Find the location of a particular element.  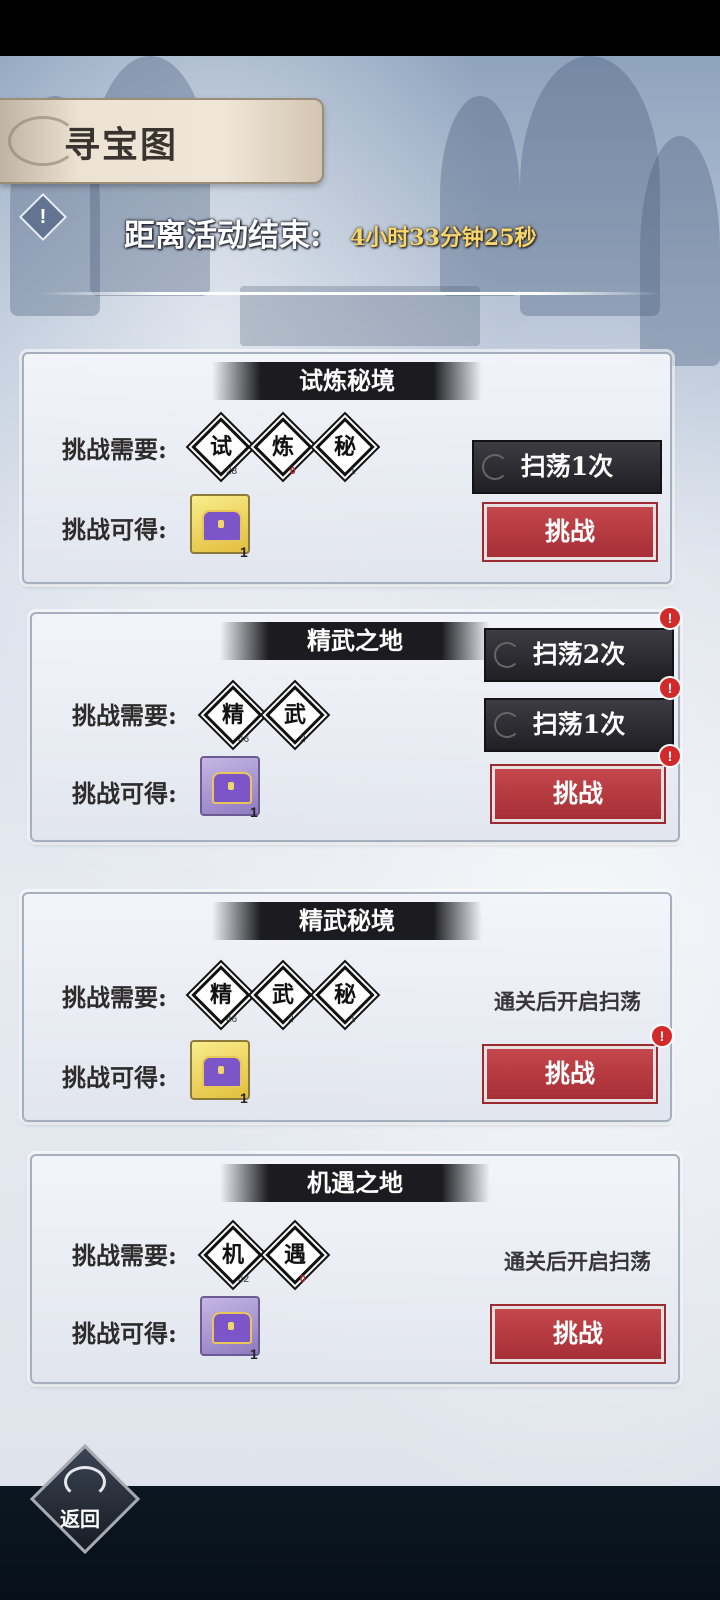

card-title: 试炼秘境 is located at coordinates (347, 381).